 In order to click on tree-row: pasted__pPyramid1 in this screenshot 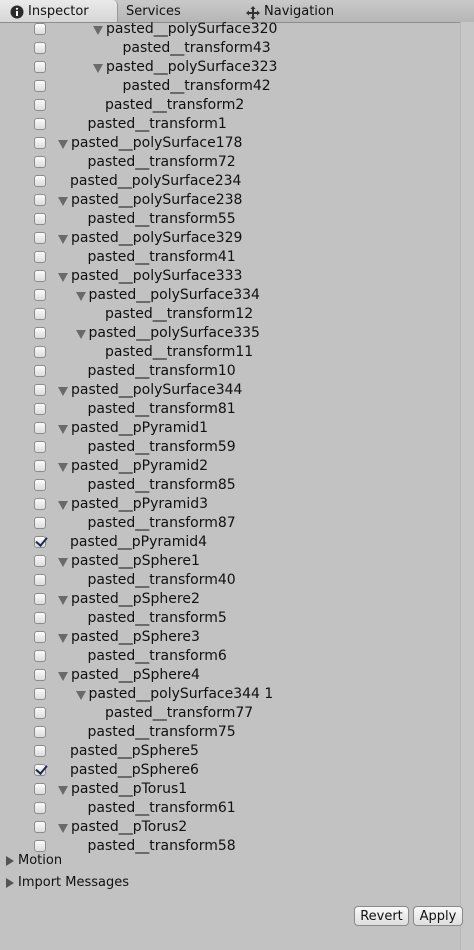, I will do `click(230, 428)`.